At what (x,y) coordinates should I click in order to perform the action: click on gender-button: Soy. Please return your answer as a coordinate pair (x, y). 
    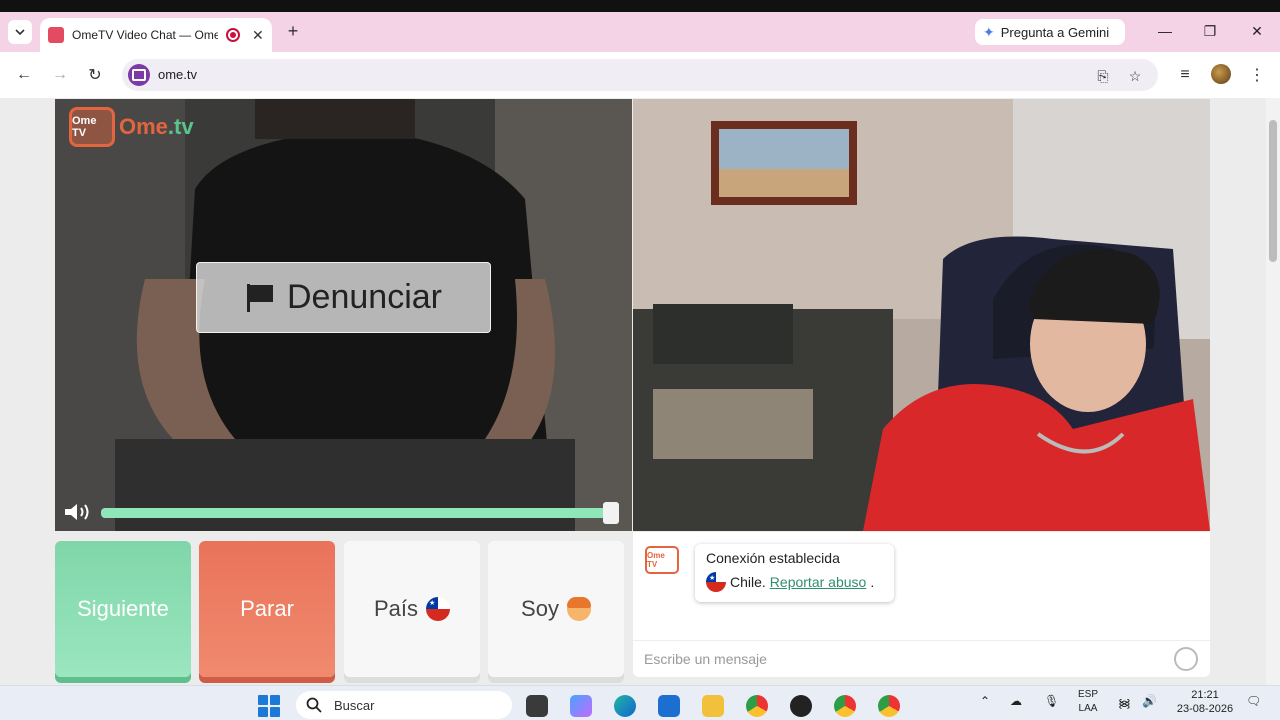
    Looking at the image, I should click on (556, 609).